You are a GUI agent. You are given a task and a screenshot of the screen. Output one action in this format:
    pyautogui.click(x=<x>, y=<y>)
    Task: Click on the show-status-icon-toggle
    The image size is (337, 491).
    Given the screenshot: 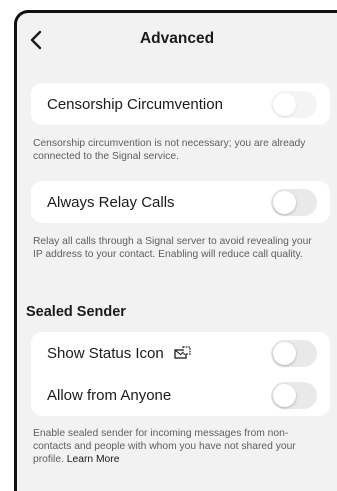 What is the action you would take?
    pyautogui.click(x=294, y=353)
    